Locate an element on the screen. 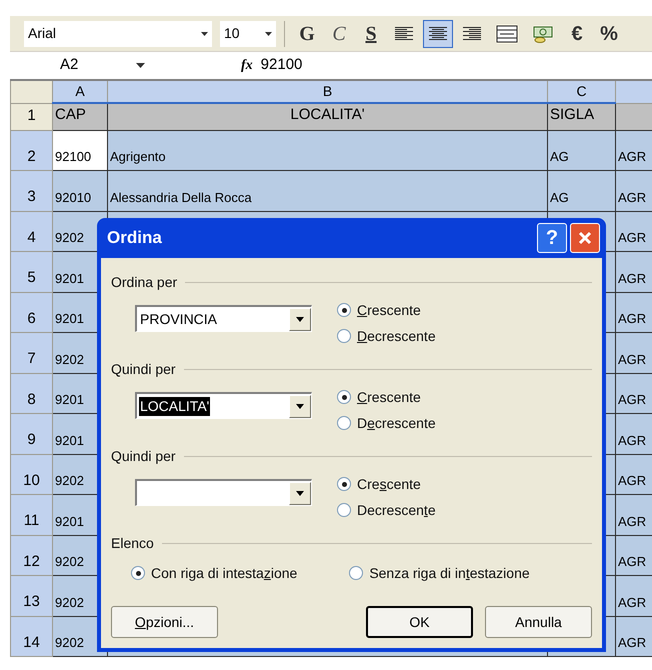 This screenshot has height=670, width=652. row-header: 10 is located at coordinates (31, 474).